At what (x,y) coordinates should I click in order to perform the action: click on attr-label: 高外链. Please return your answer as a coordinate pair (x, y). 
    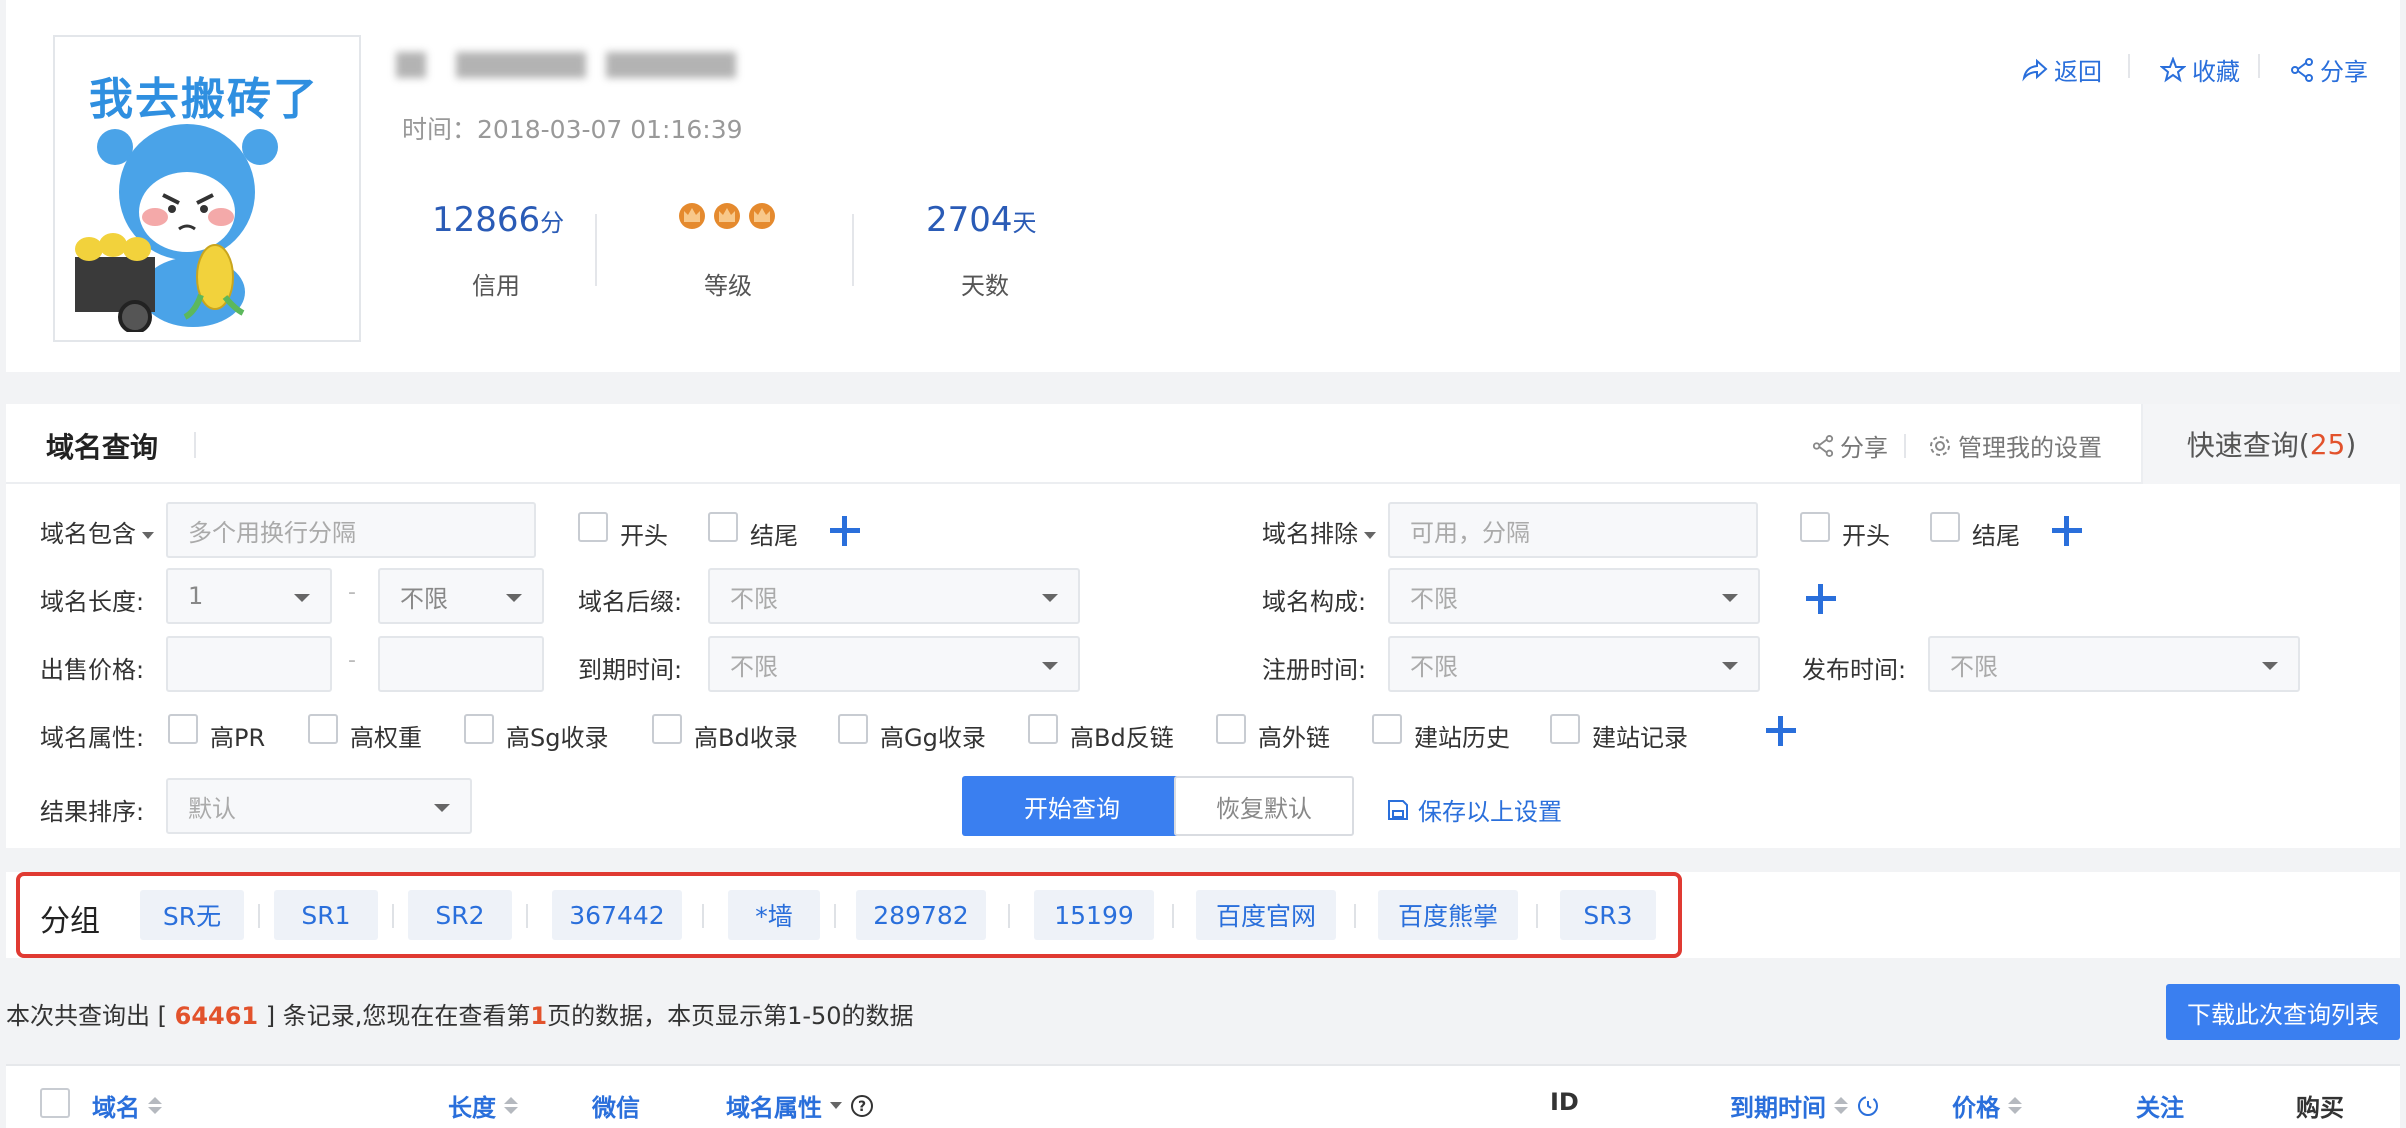
    Looking at the image, I should click on (1294, 738).